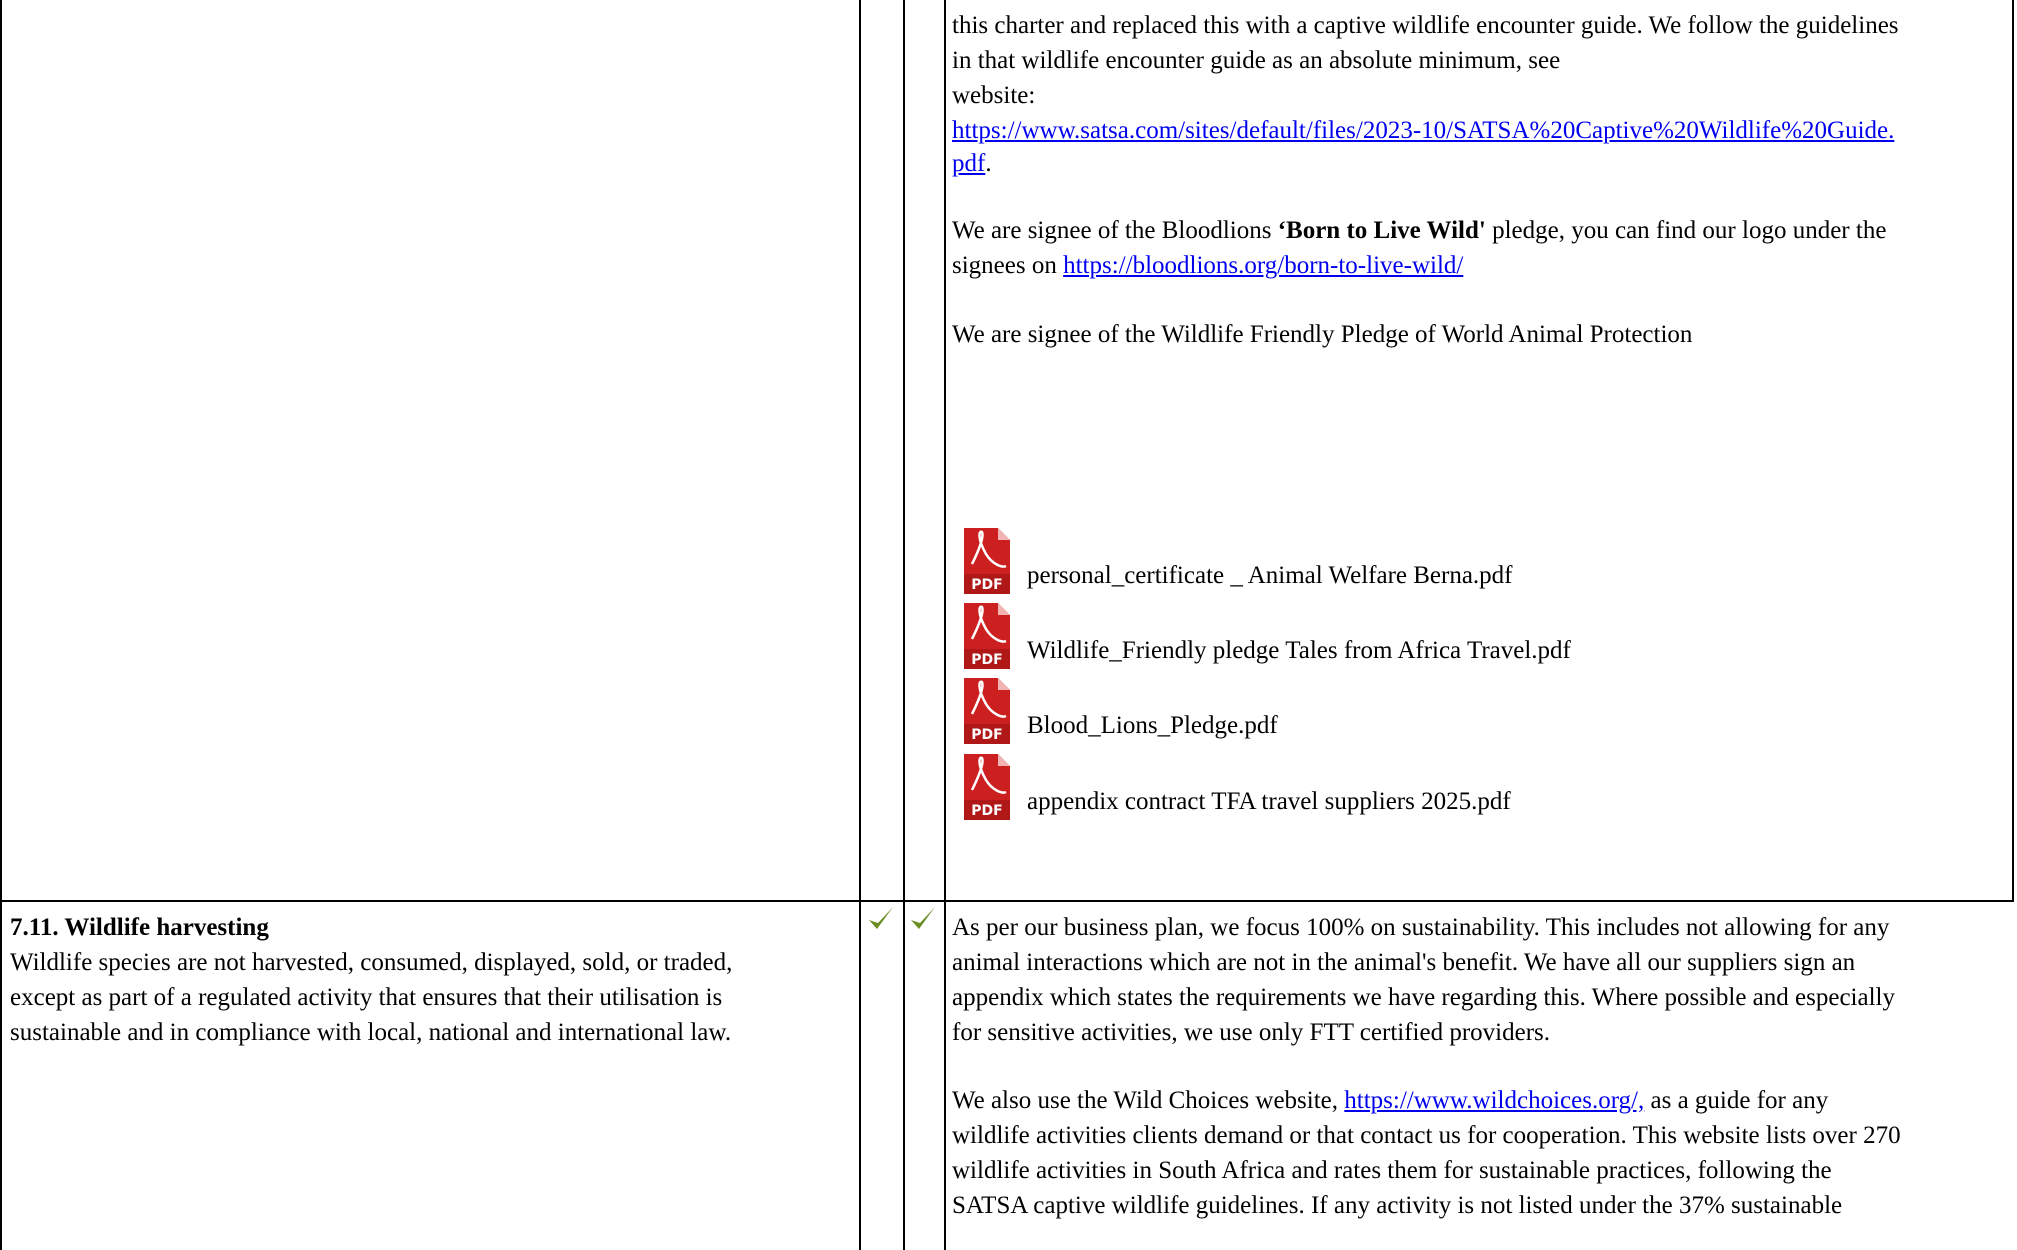  What do you see at coordinates (1381, 230) in the screenshot?
I see `pledge-name: ‘Born to Live Wild'` at bounding box center [1381, 230].